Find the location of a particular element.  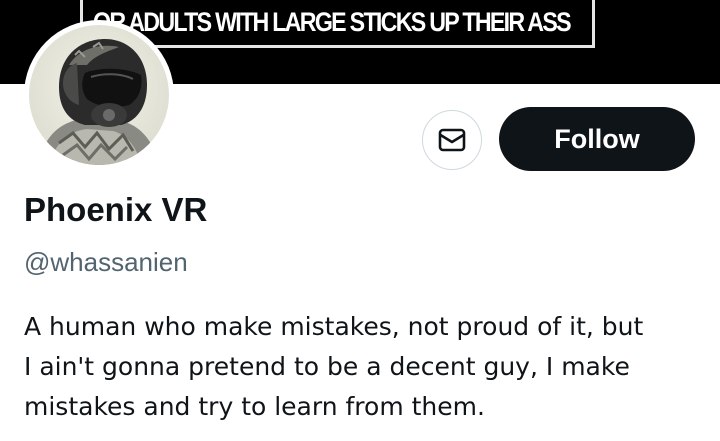

display-name: Phoenix VR is located at coordinates (116, 209).